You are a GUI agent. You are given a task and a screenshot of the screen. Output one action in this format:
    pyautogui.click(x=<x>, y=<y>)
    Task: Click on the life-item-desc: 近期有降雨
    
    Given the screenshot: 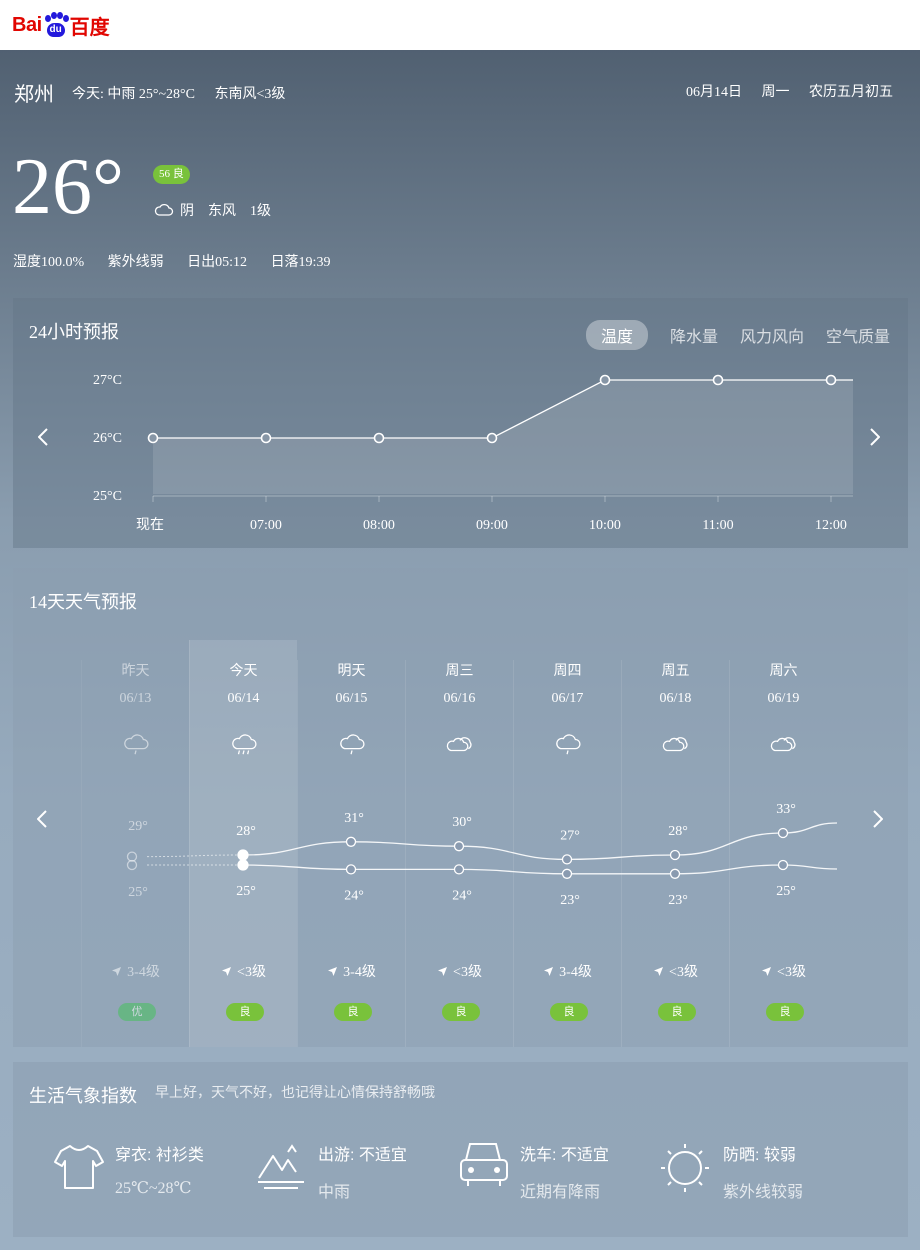 What is the action you would take?
    pyautogui.click(x=560, y=1192)
    